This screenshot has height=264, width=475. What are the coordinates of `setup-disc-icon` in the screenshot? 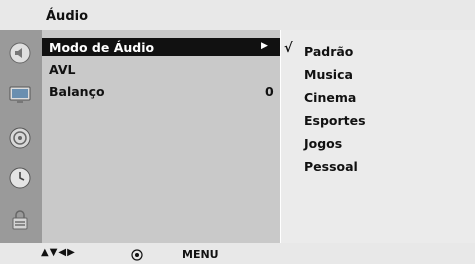 It's located at (20, 138).